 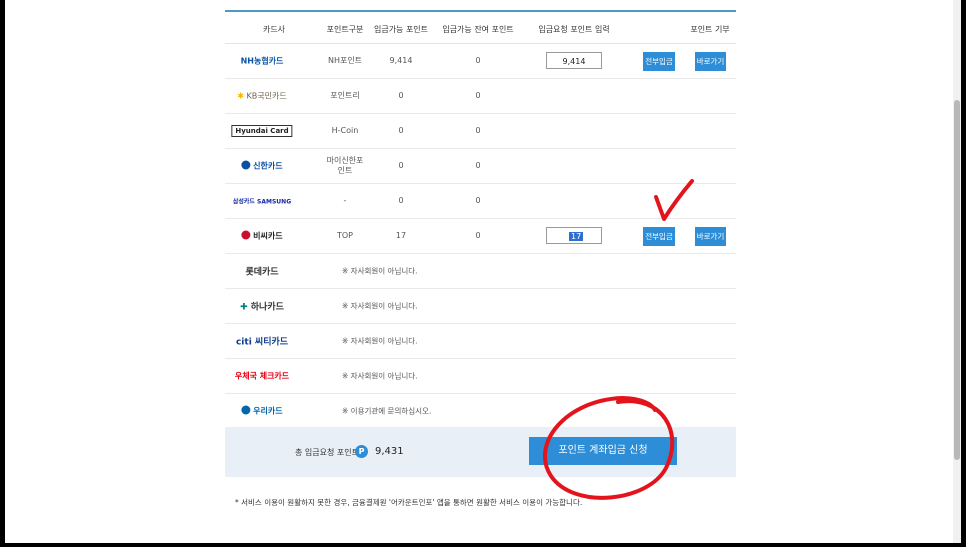 I want to click on header-card-company: 카드사, so click(x=274, y=29).